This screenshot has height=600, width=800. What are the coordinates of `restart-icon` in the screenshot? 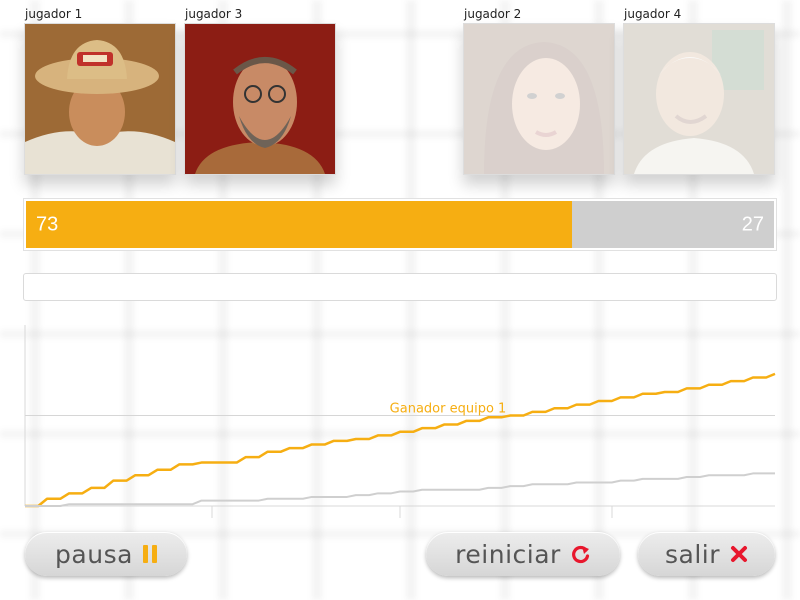 It's located at (581, 554).